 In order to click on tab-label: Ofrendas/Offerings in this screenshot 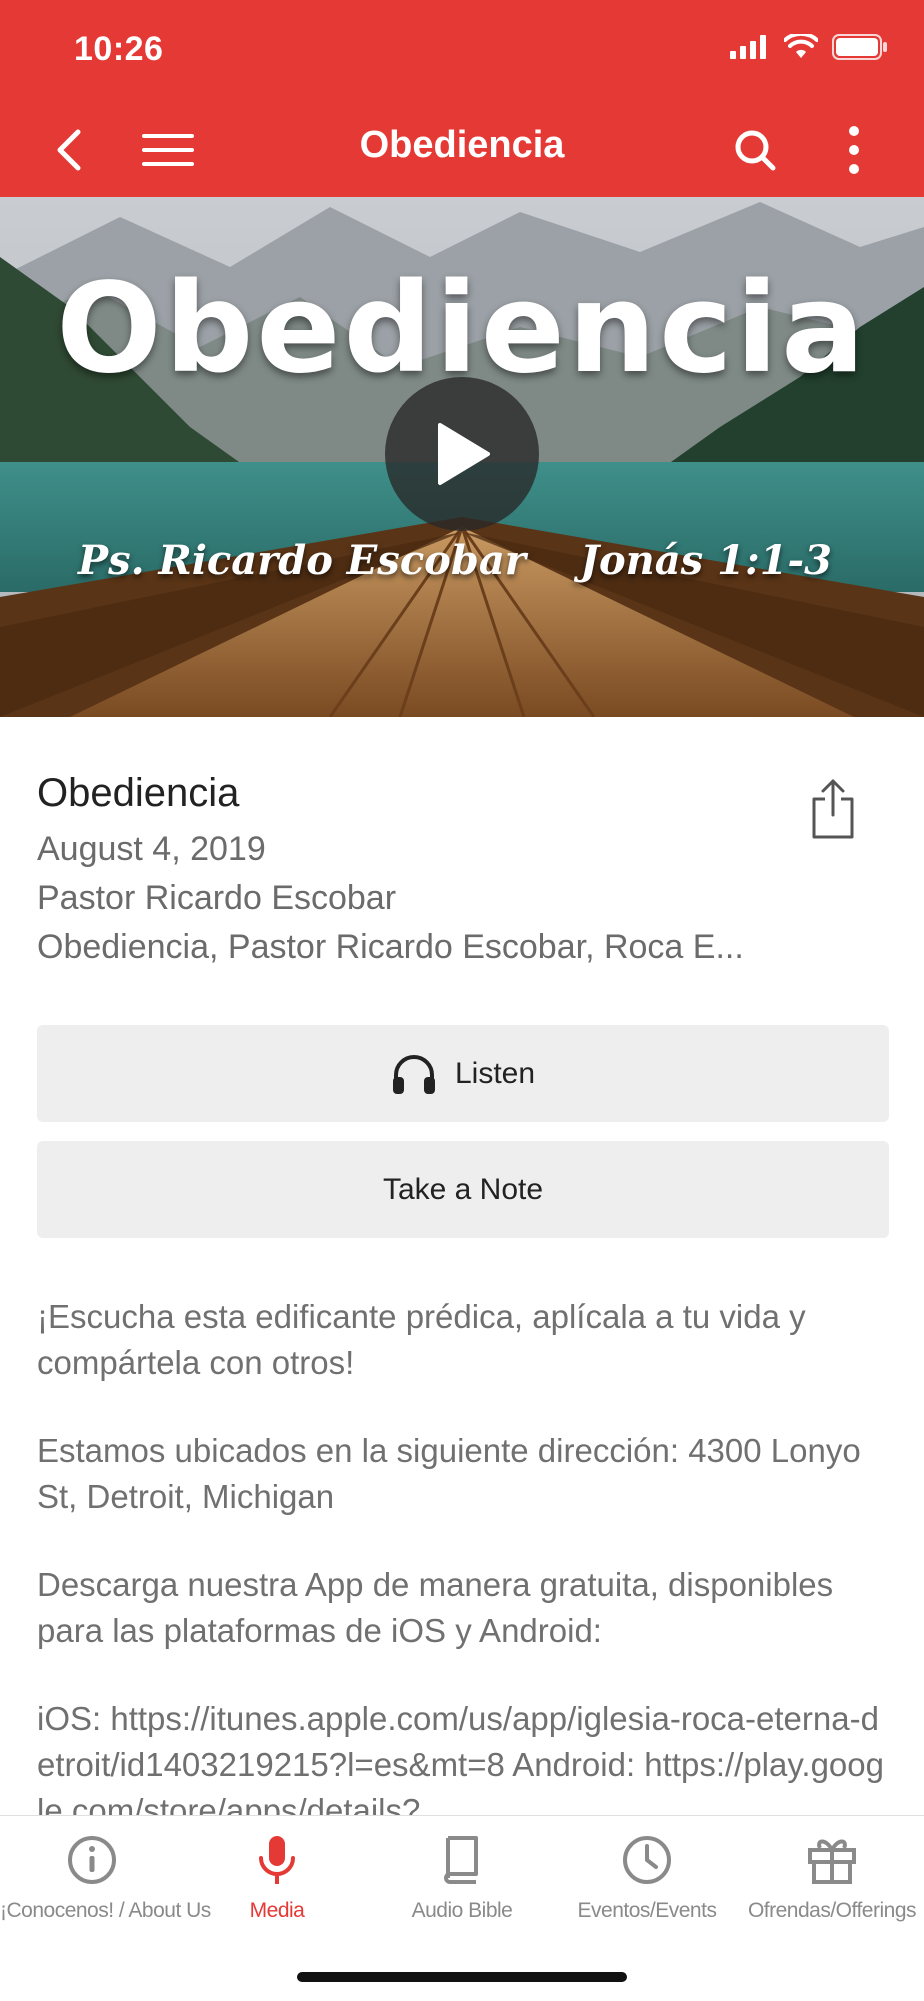, I will do `click(832, 1910)`.